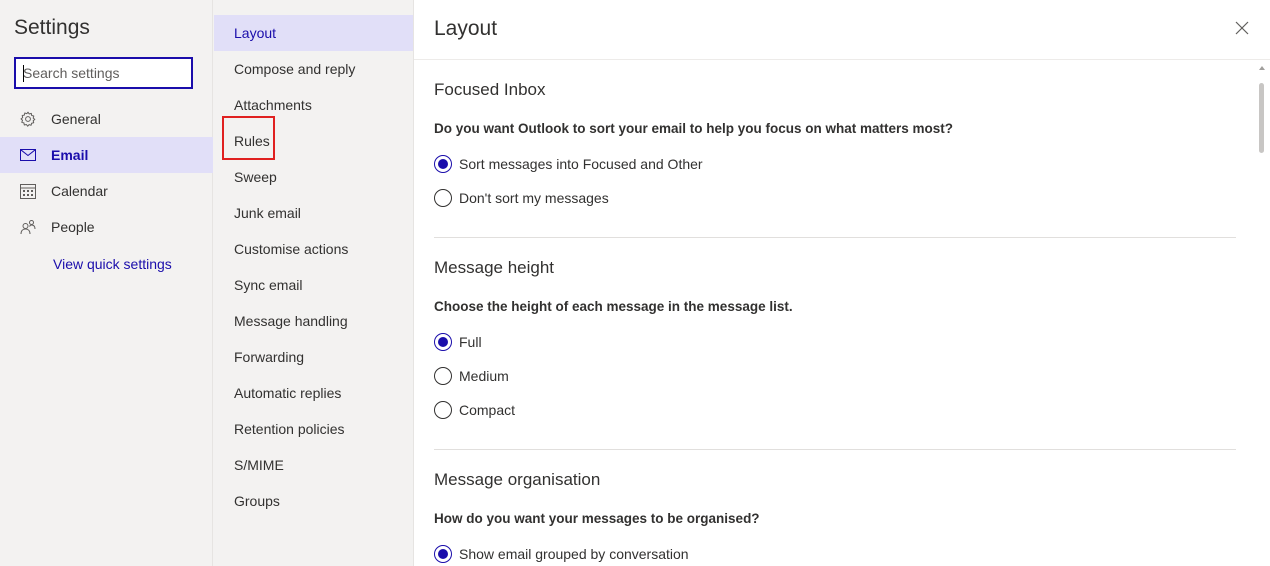 This screenshot has width=1270, height=566. What do you see at coordinates (313, 393) in the screenshot?
I see `nav-item-automatic-replies: Automatic replies` at bounding box center [313, 393].